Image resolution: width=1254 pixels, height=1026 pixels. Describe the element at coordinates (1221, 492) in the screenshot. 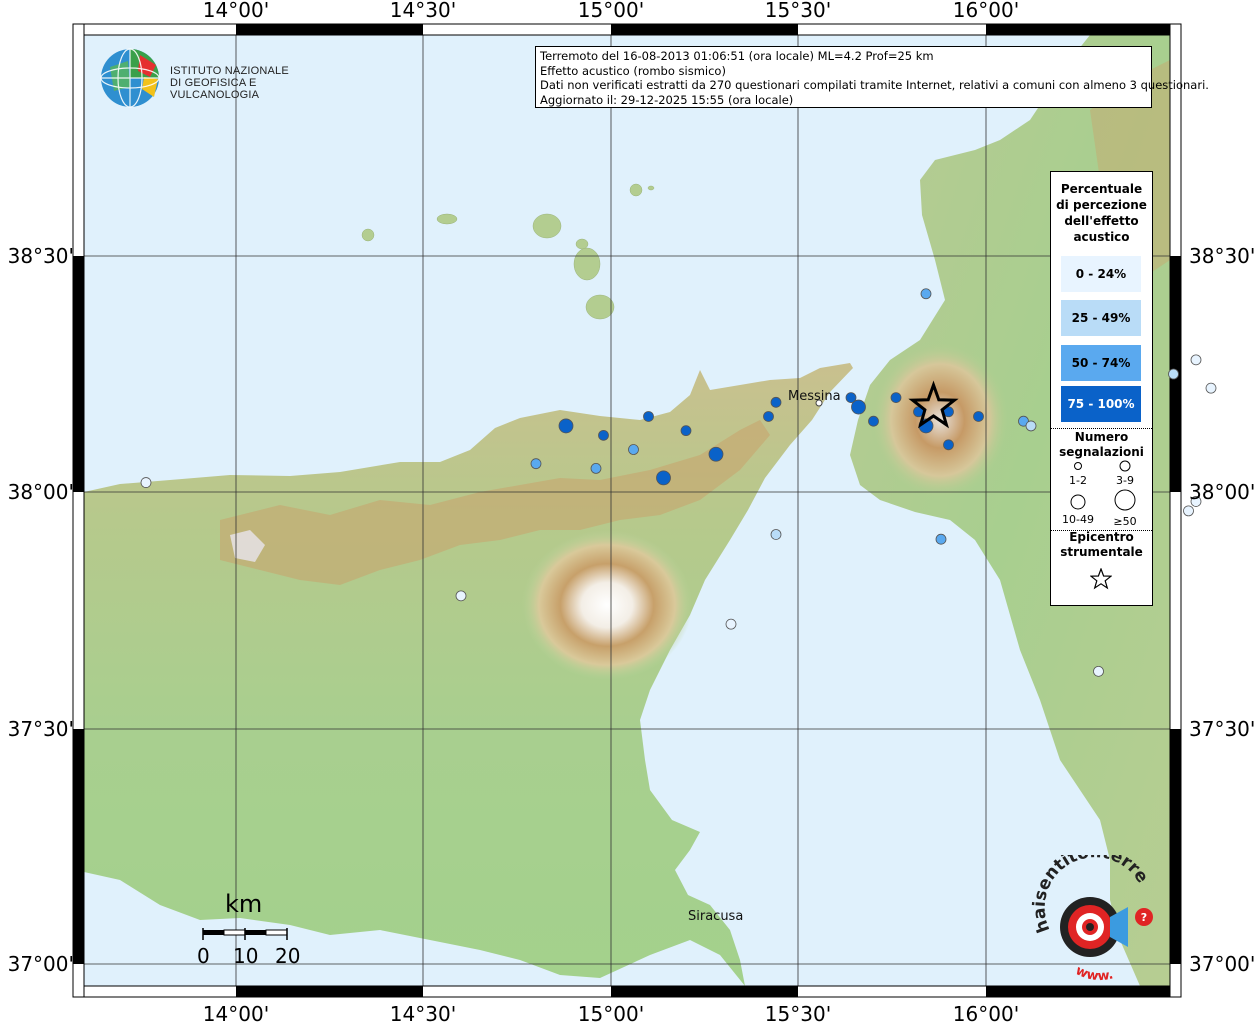

I see `lat-tick-right-2: 38°00'` at that location.